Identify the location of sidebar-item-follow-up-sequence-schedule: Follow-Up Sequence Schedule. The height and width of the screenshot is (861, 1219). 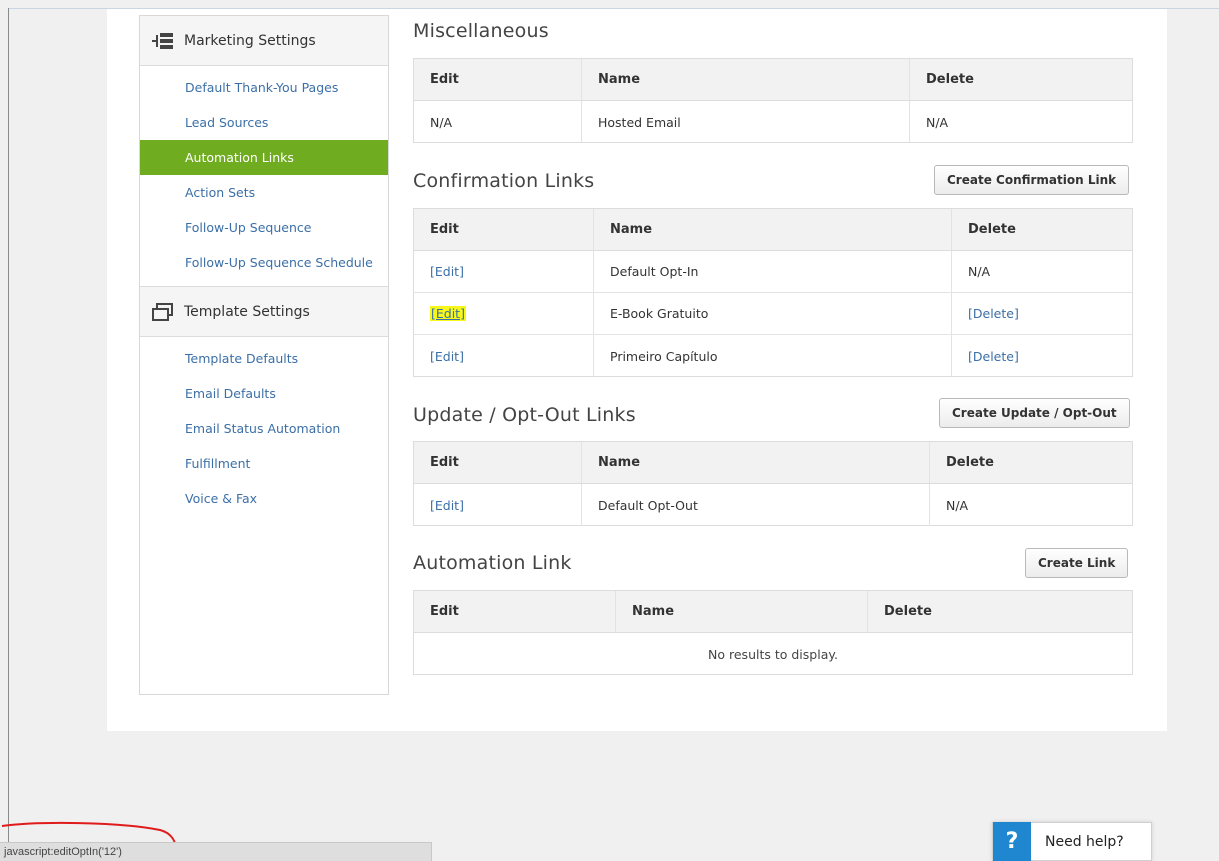
(264, 262).